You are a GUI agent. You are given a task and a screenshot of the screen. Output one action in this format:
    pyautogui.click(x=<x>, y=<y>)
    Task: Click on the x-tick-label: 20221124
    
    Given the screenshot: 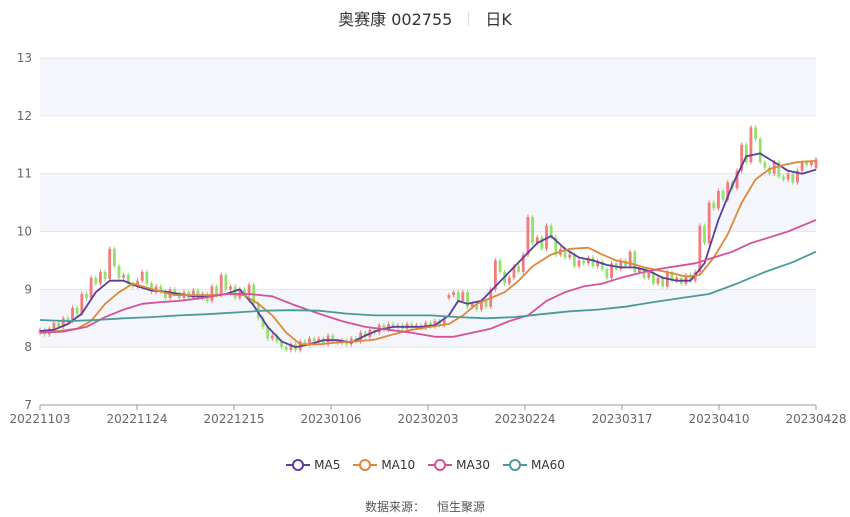 What is the action you would take?
    pyautogui.click(x=136, y=419)
    